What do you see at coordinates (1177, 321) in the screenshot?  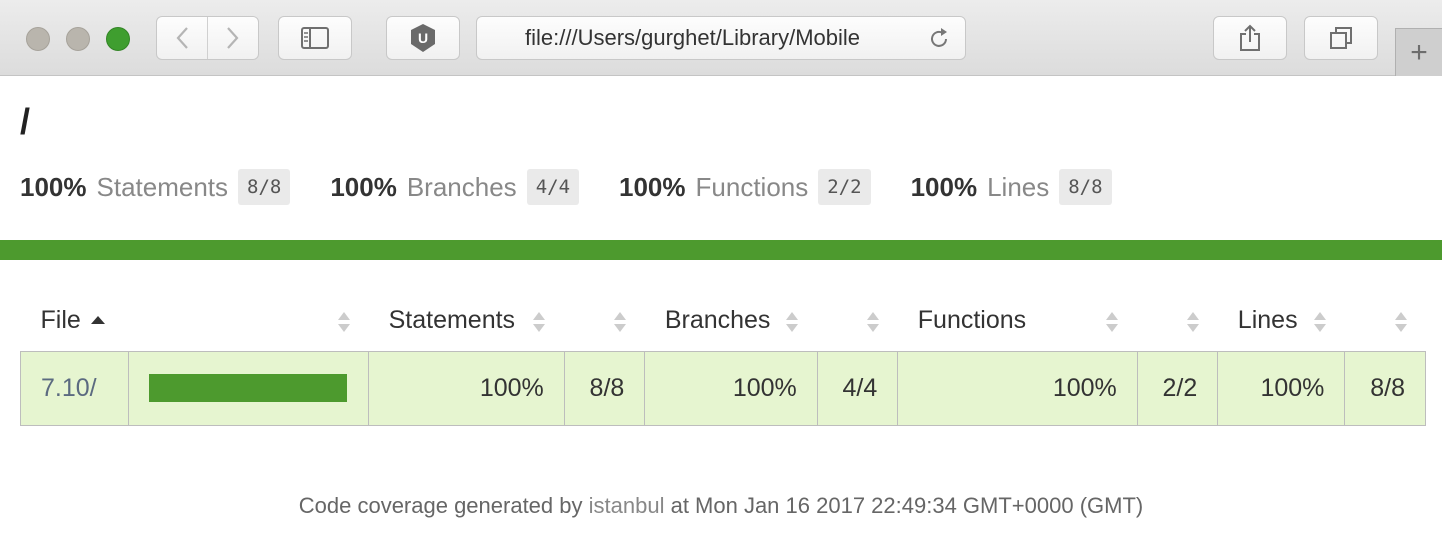 I see `column-header-functions-raw` at bounding box center [1177, 321].